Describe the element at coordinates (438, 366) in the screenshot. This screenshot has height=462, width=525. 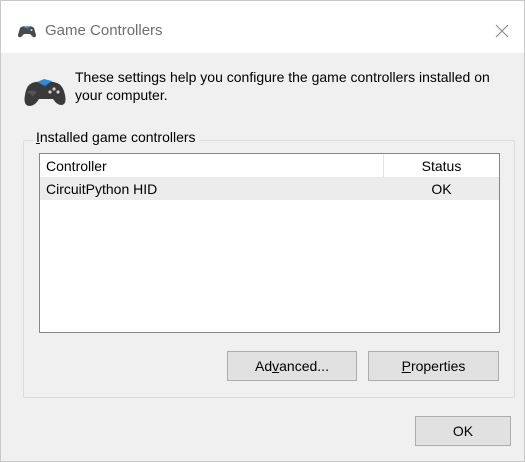
I see `properties-label-post: roperties` at that location.